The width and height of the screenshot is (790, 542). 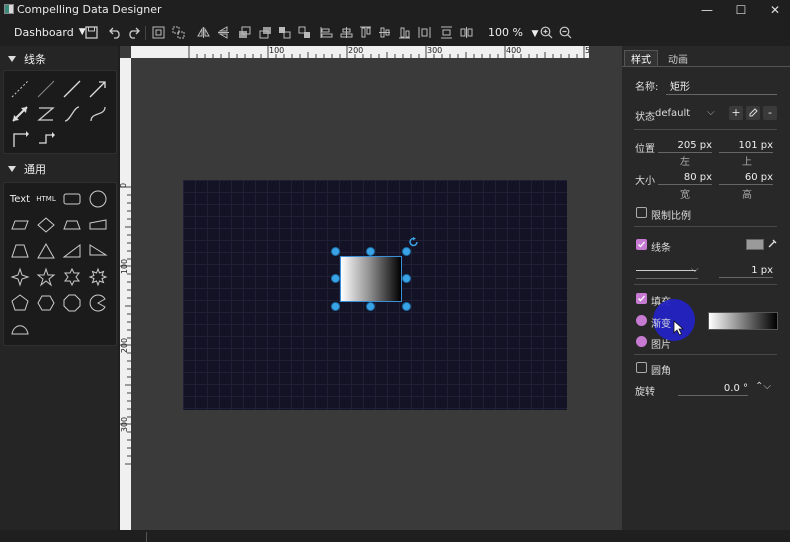 I want to click on diamond-shape-icon, so click(x=46, y=225).